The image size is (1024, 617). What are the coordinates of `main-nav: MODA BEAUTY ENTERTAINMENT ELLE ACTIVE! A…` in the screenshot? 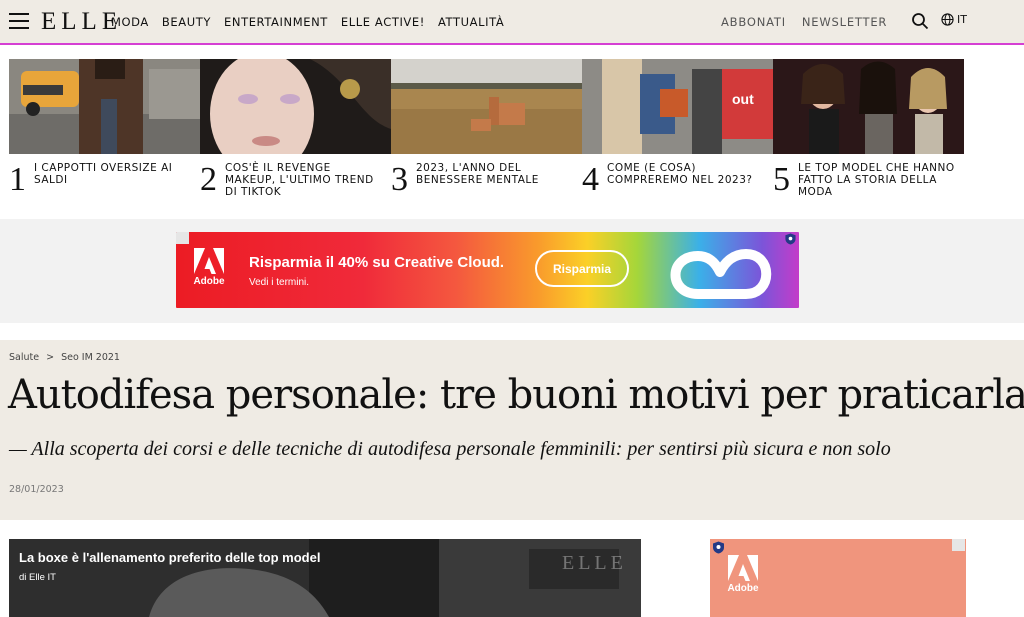 It's located at (307, 22).